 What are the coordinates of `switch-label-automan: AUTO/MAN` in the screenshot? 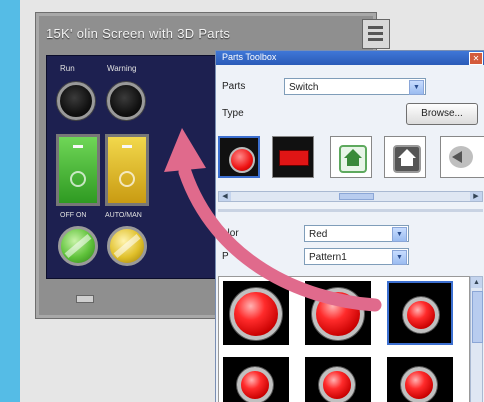 It's located at (123, 215).